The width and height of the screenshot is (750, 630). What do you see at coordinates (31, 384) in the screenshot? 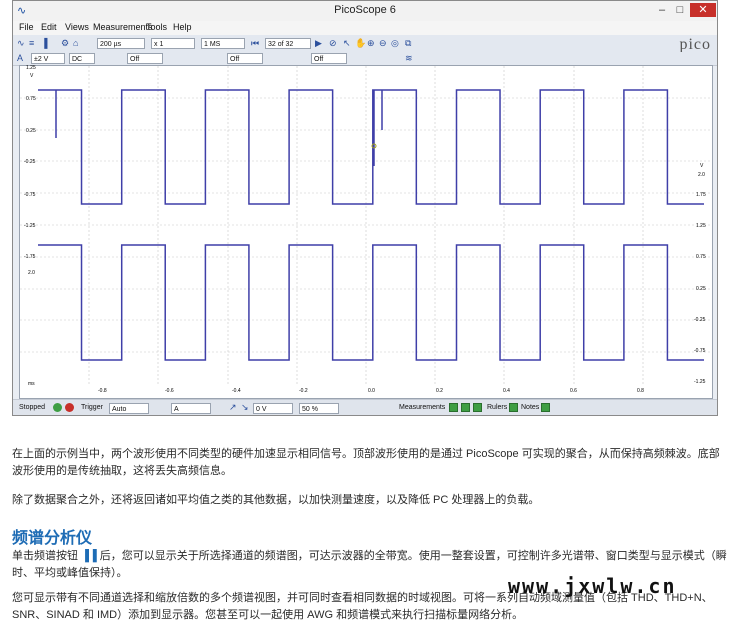
I see `x-axis-unit: ms` at bounding box center [31, 384].